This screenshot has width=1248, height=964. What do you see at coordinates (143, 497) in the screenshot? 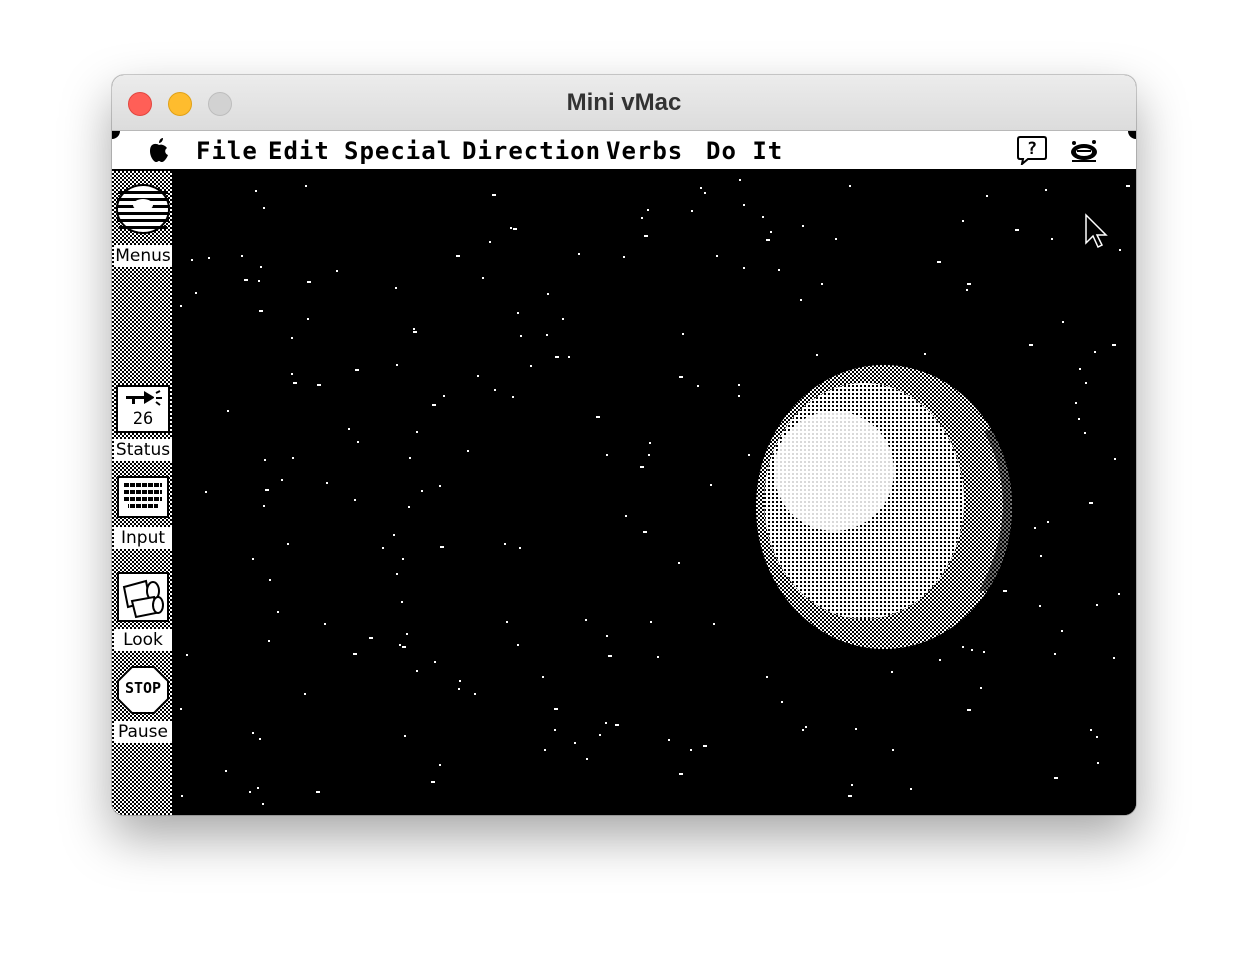
I see `keyboard-icon` at bounding box center [143, 497].